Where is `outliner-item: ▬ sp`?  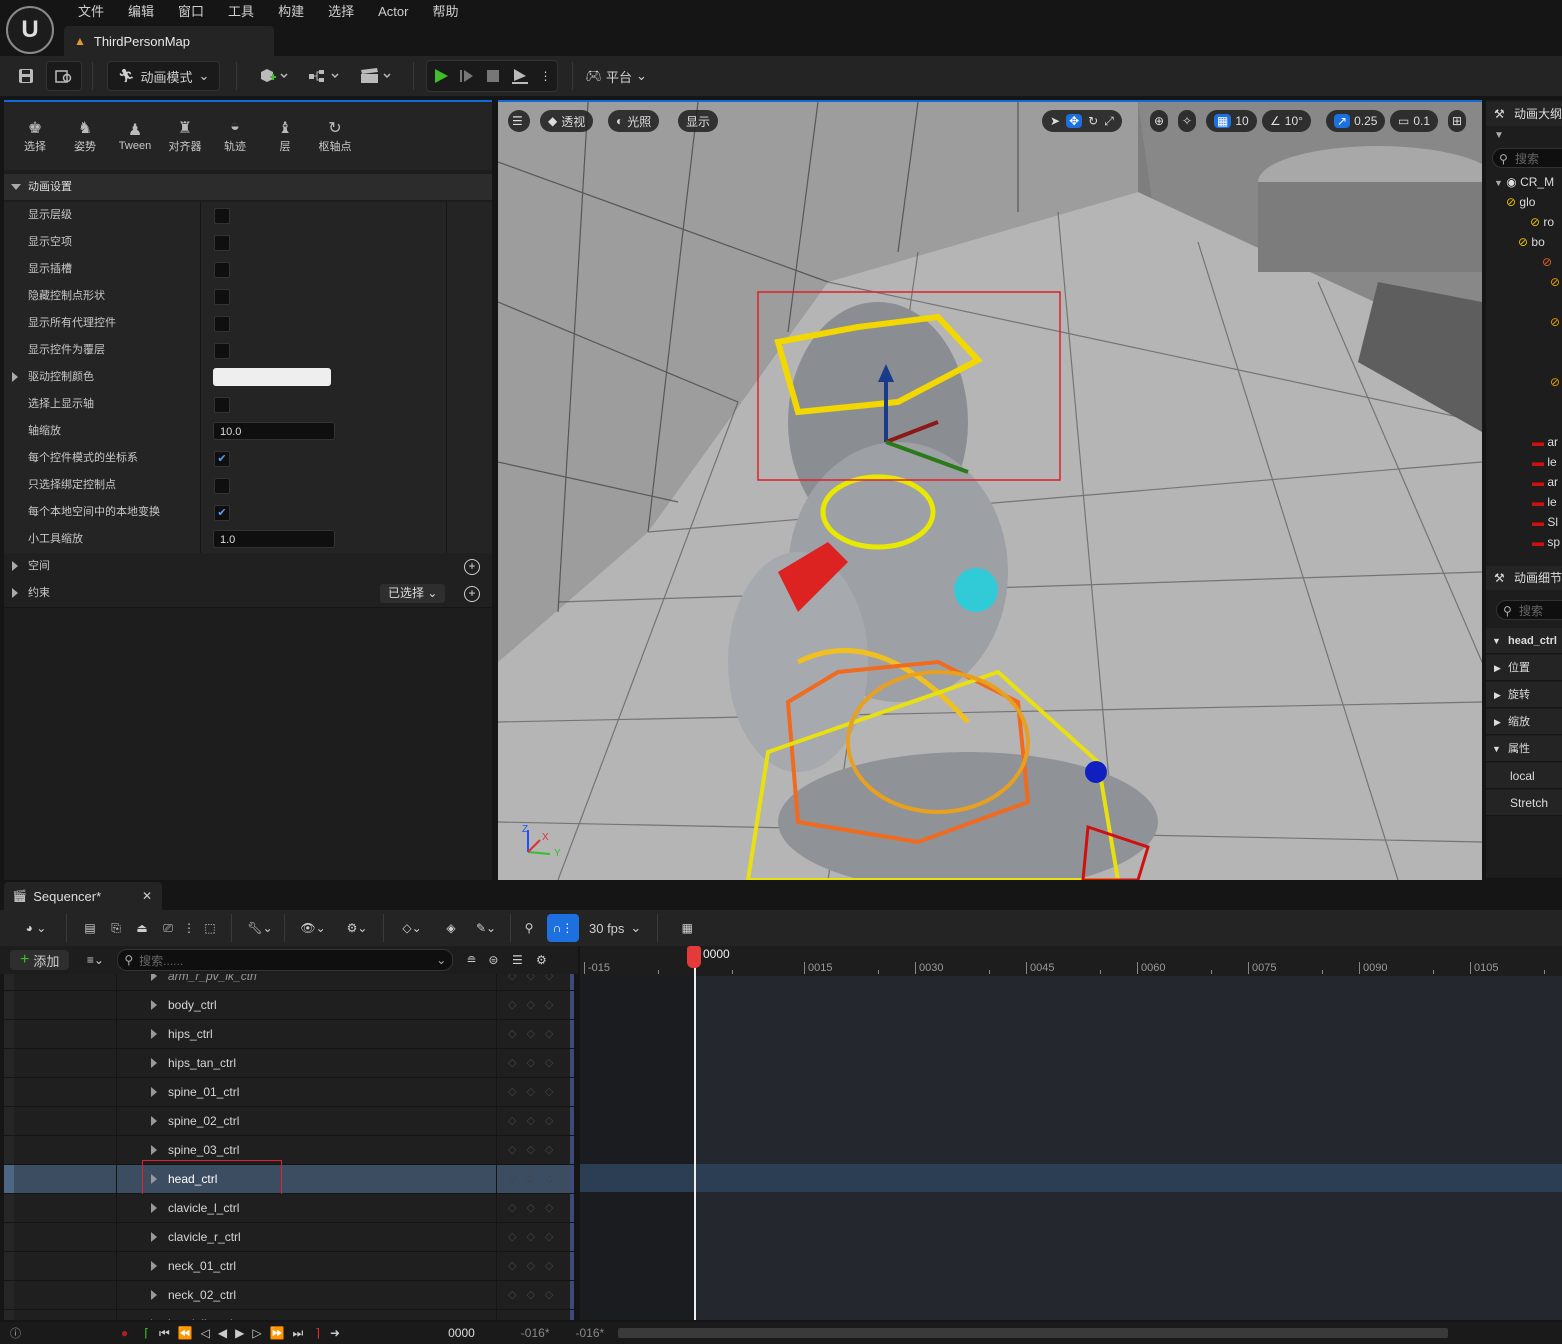
outliner-item: ▬ sp is located at coordinates (1524, 542).